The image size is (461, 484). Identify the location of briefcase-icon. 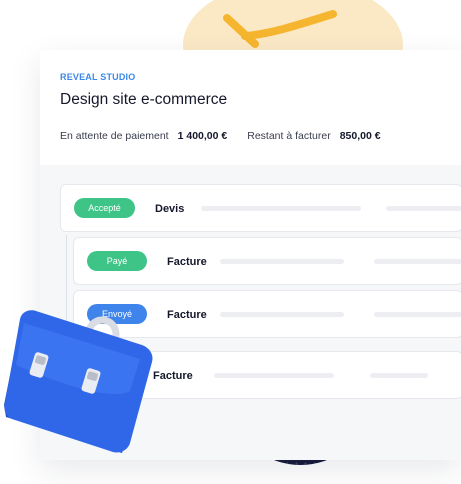
(78, 381).